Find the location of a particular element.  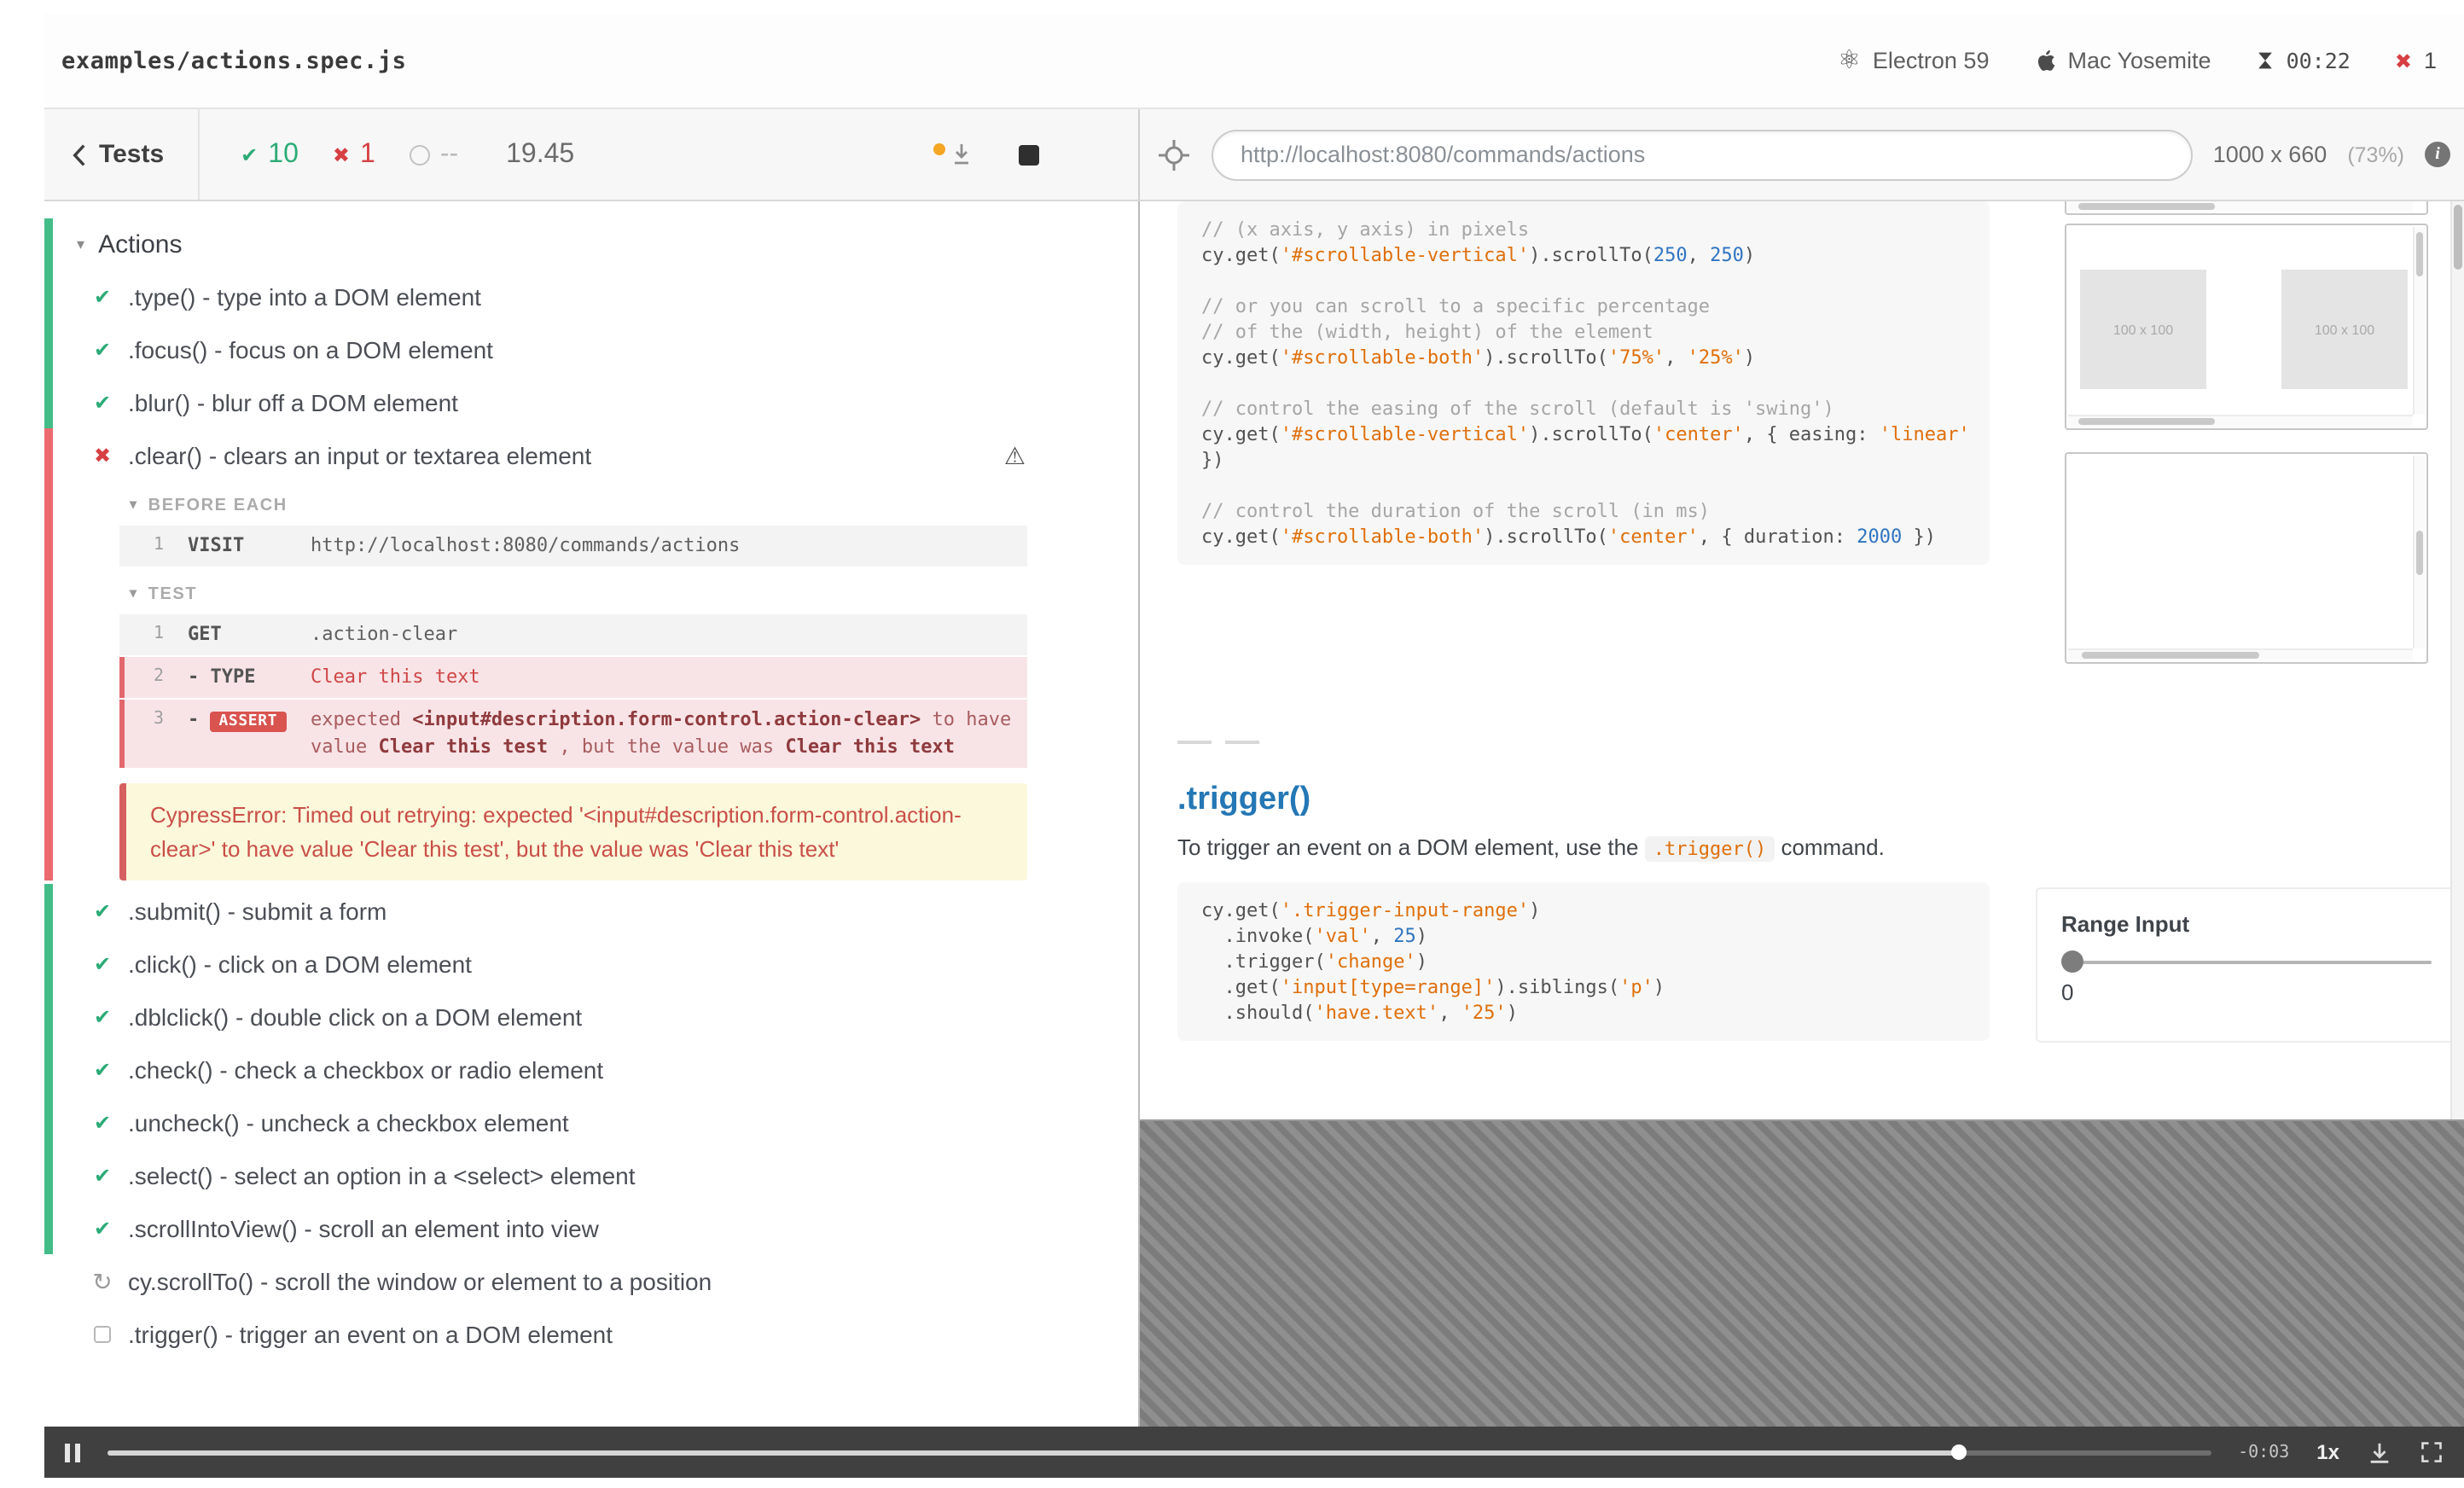

selector-playground-icon is located at coordinates (1174, 154).